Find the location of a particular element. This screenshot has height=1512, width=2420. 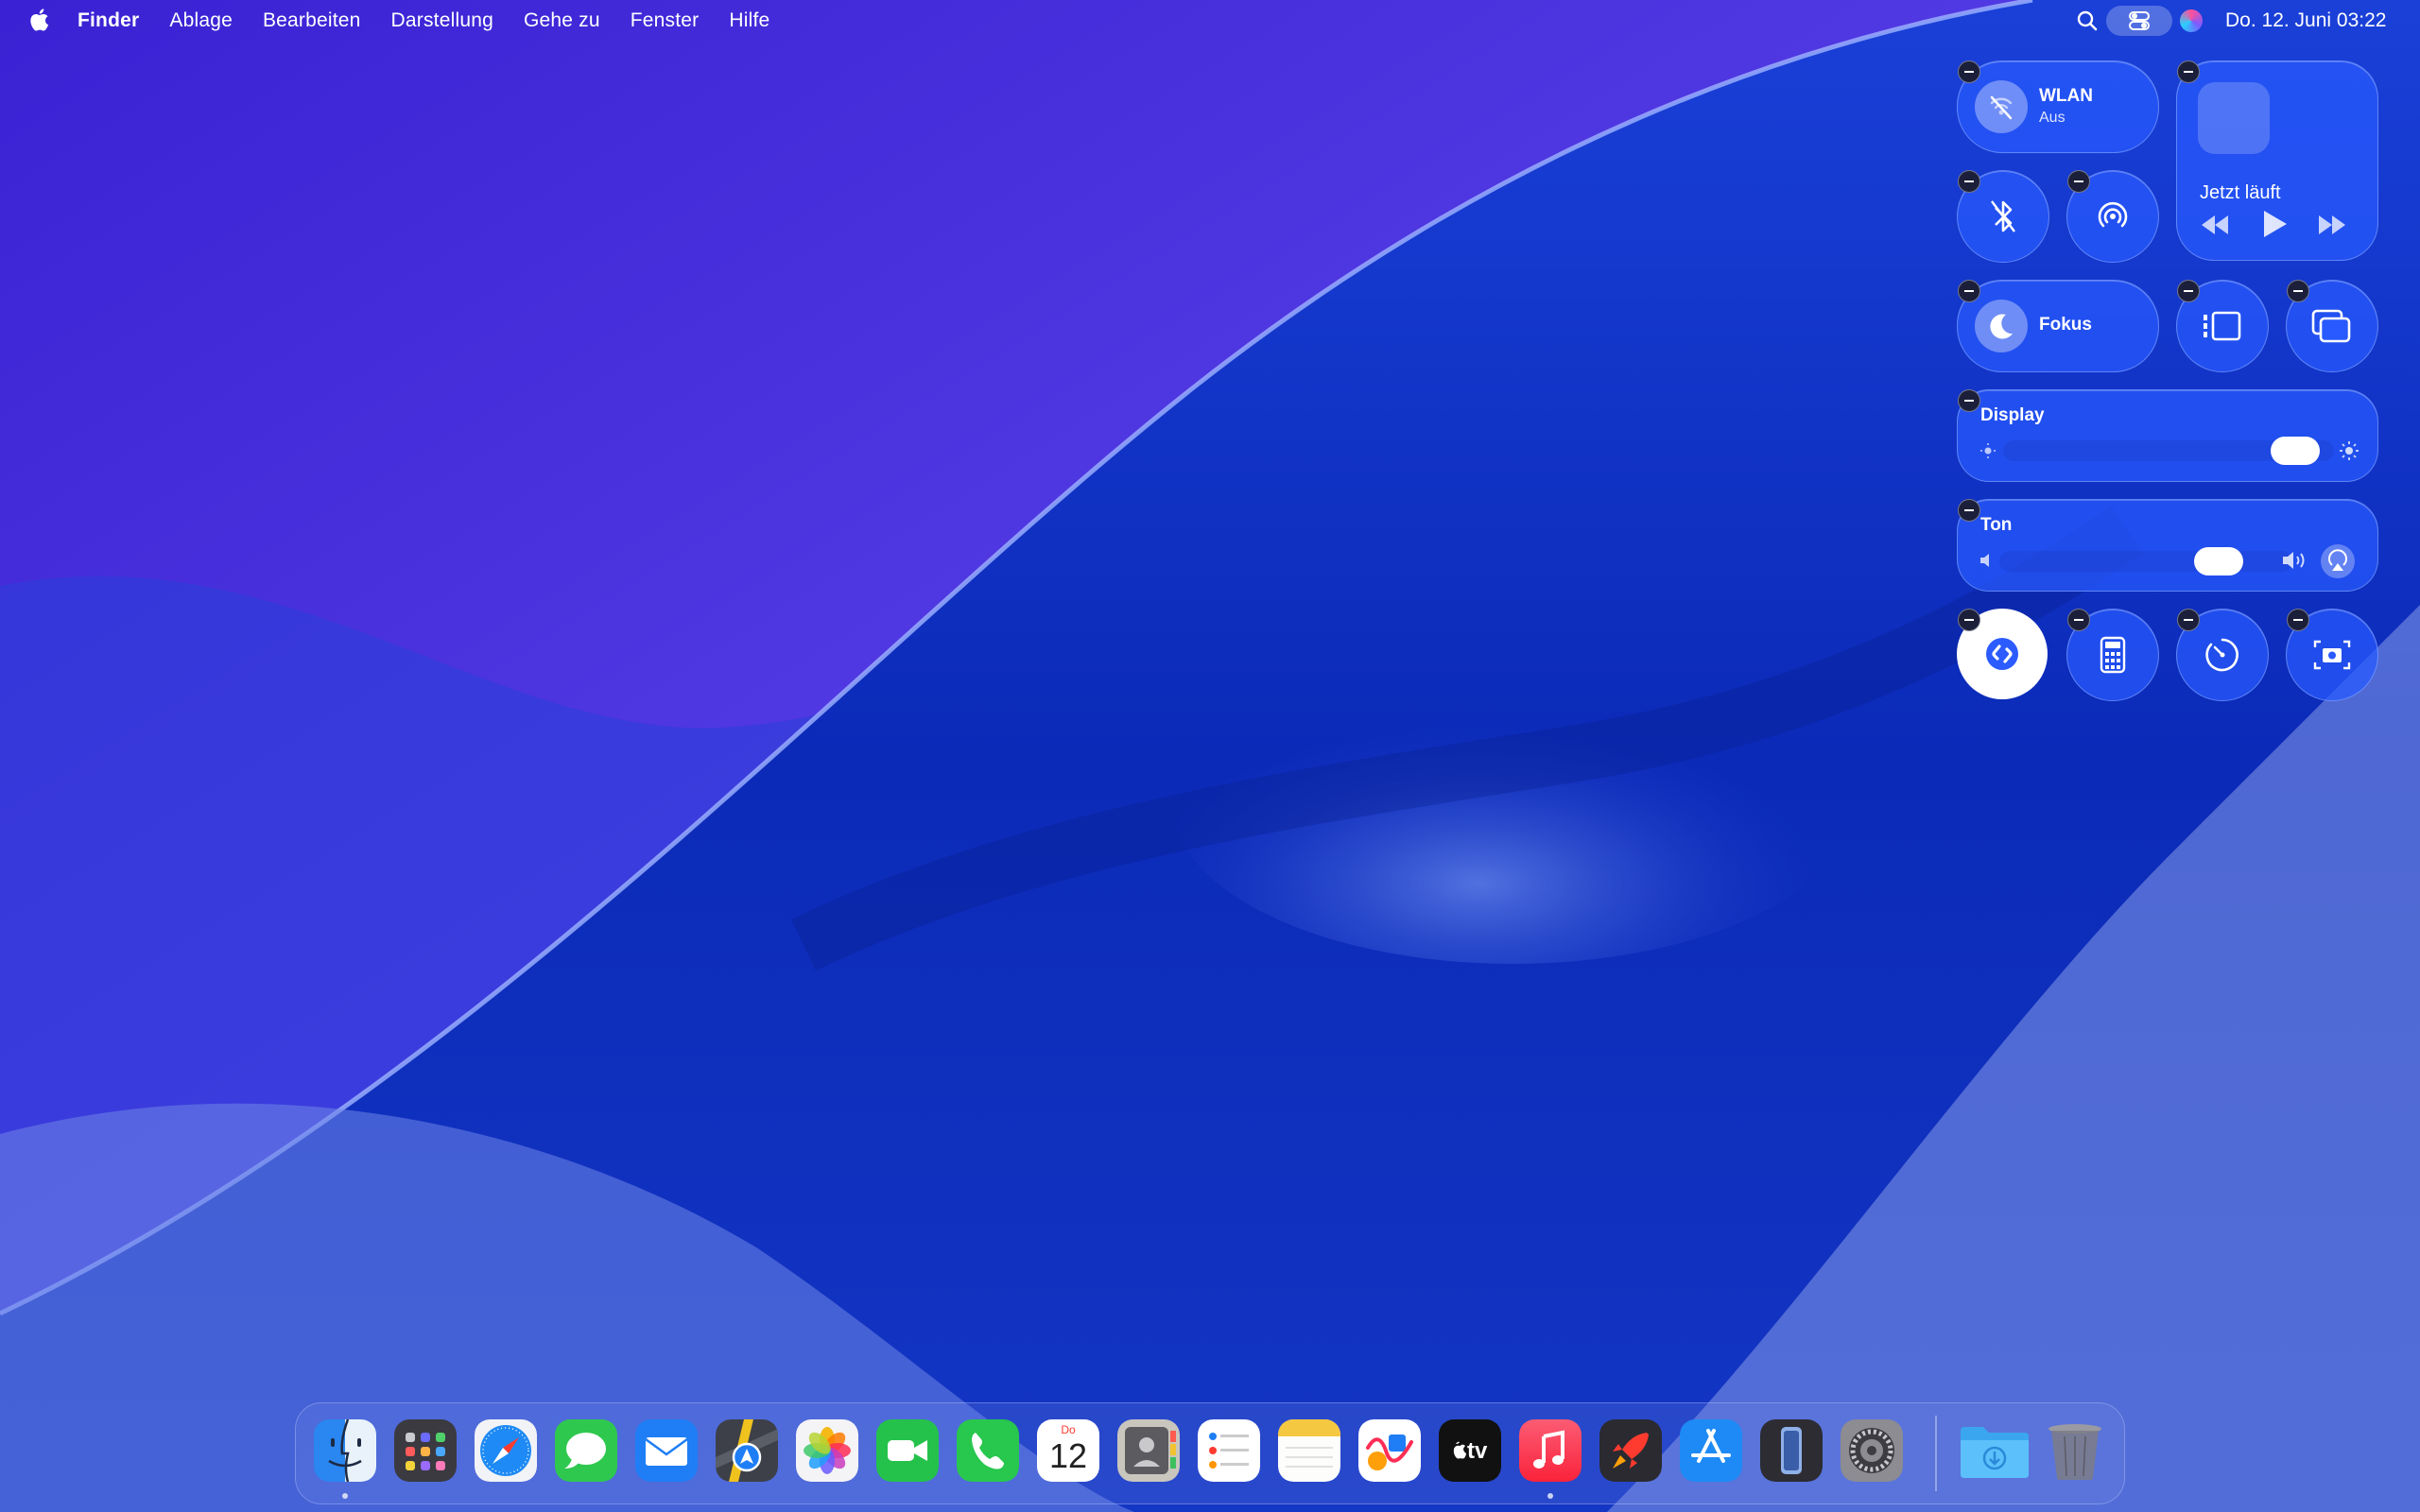

finder-running-indicator is located at coordinates (345, 1496).